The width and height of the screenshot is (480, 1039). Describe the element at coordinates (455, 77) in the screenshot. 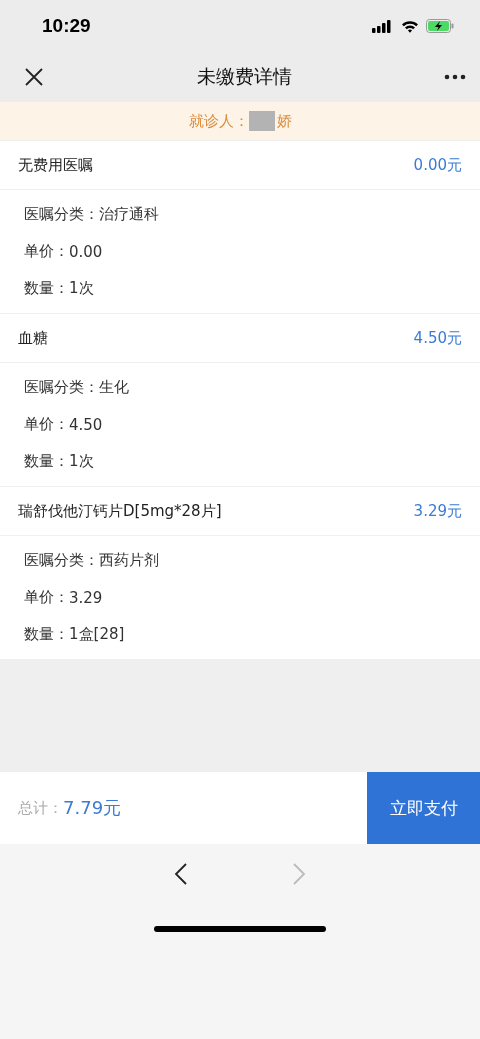

I see `more-icon` at that location.